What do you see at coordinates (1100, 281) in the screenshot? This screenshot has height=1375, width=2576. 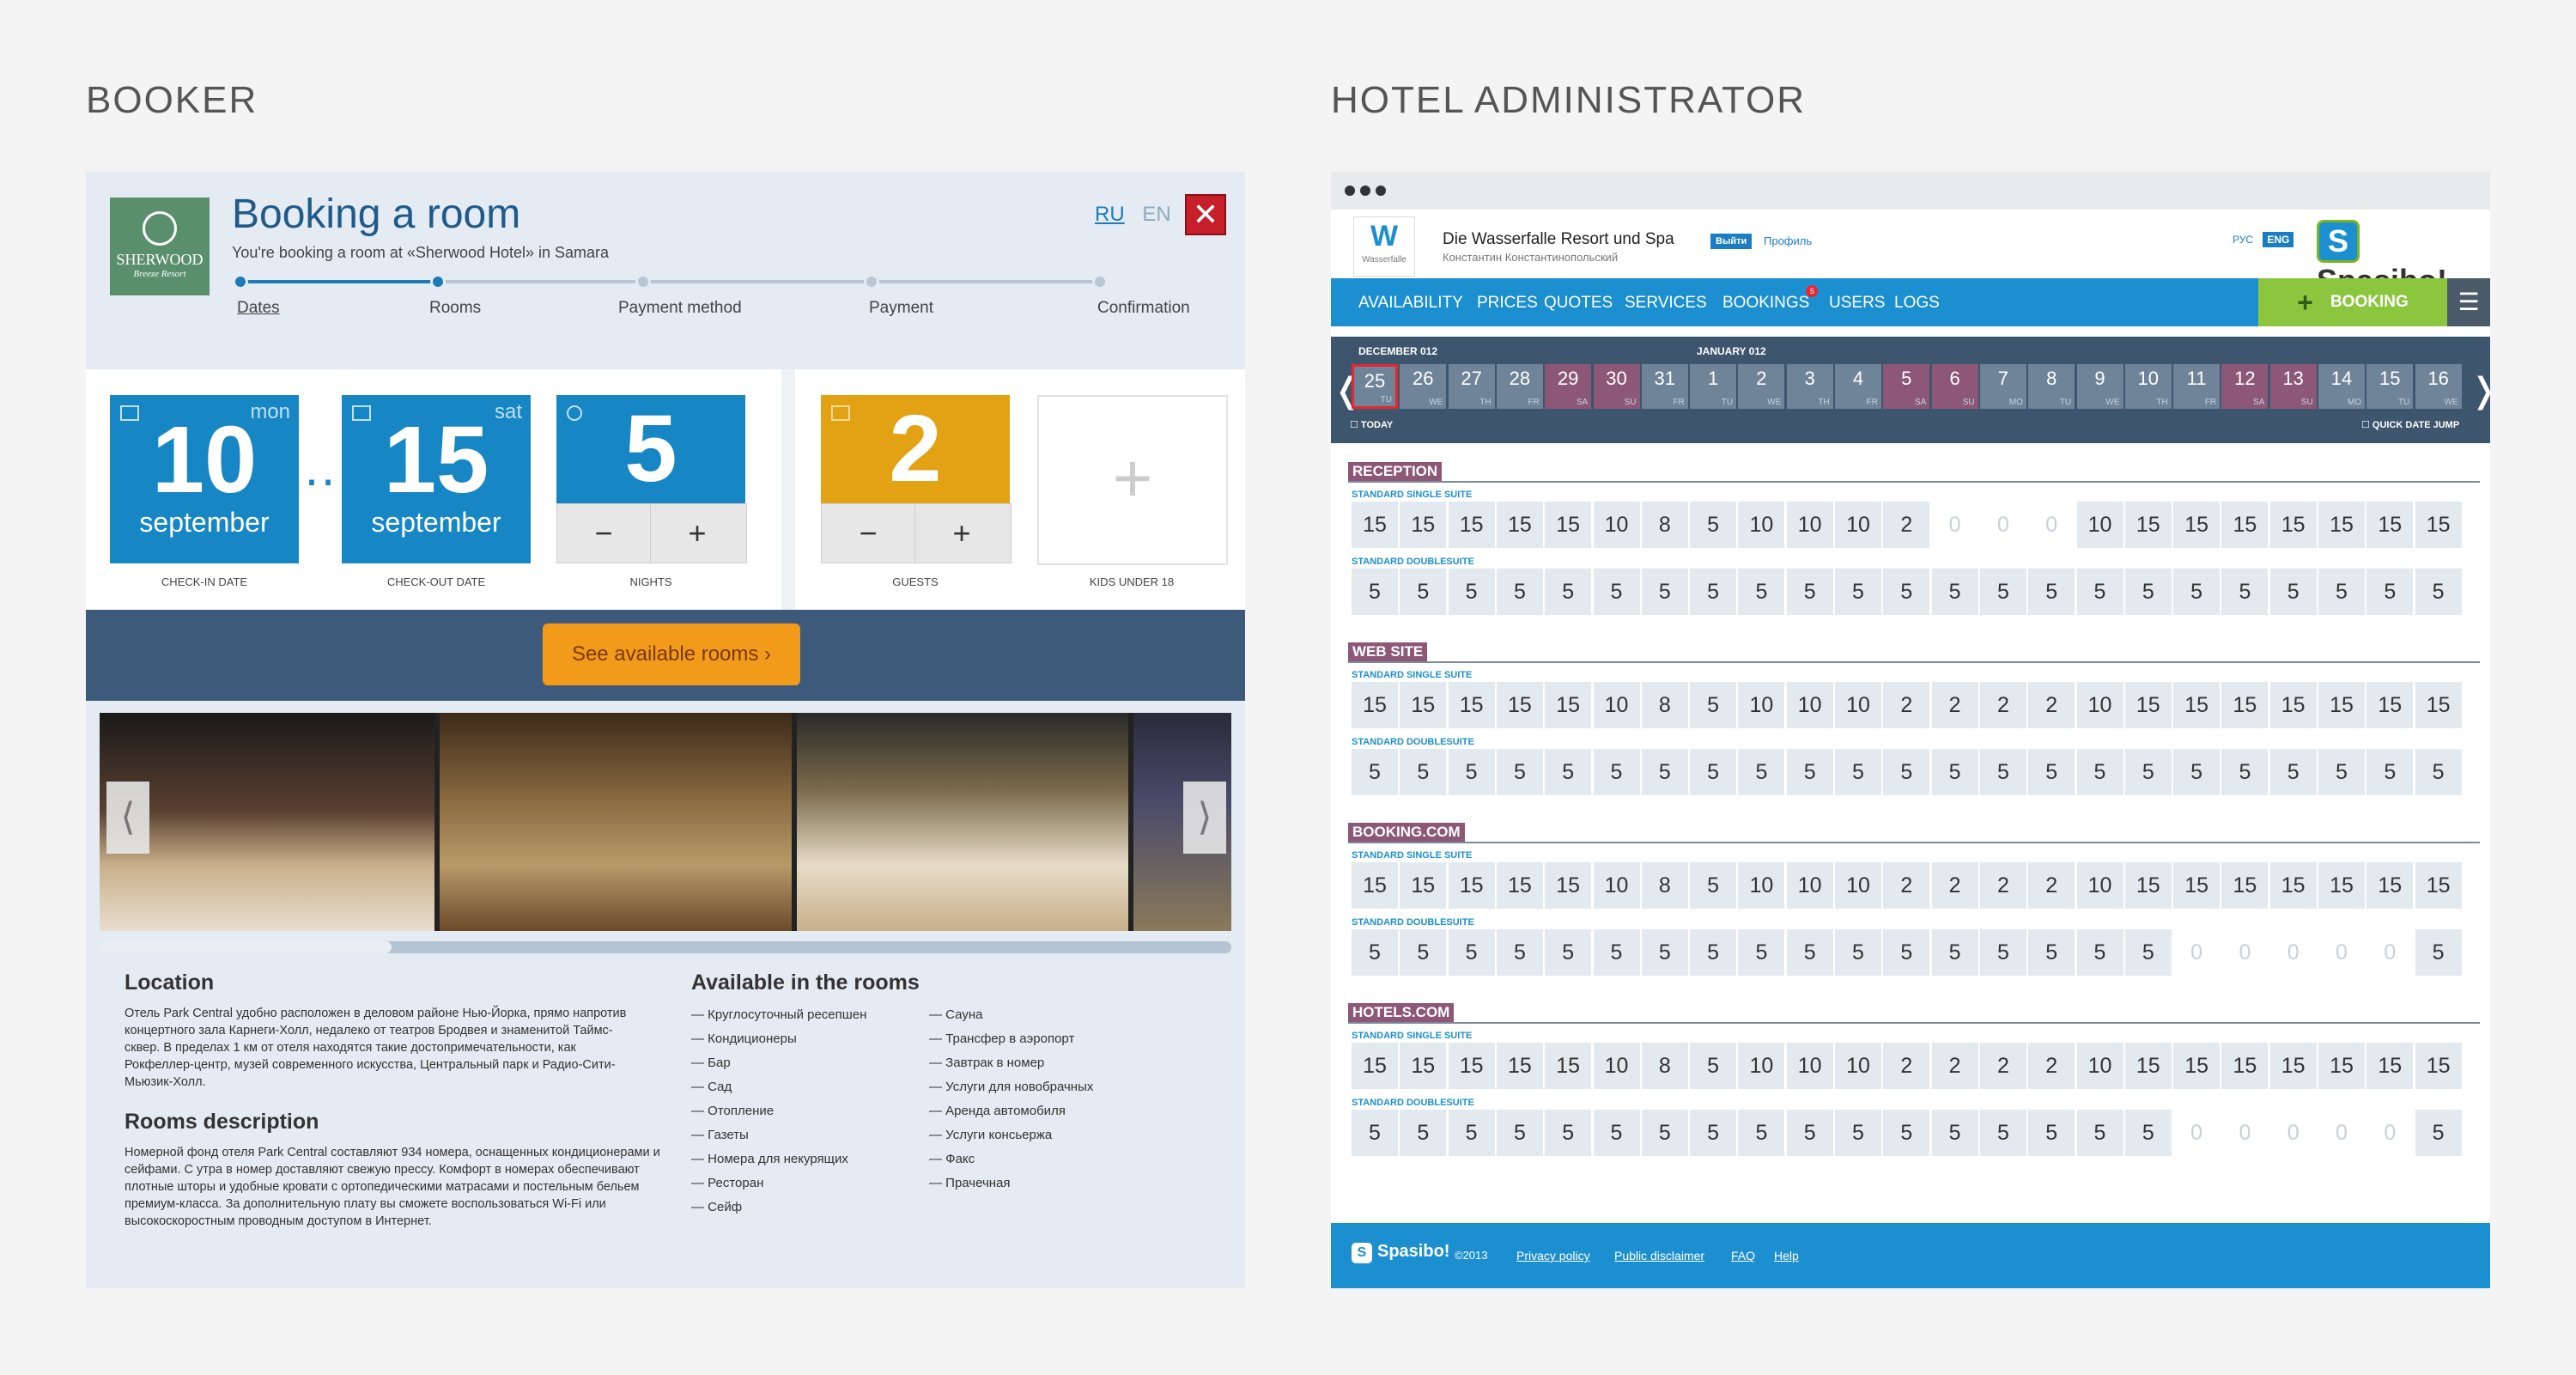 I see `step-dot-confirmation` at bounding box center [1100, 281].